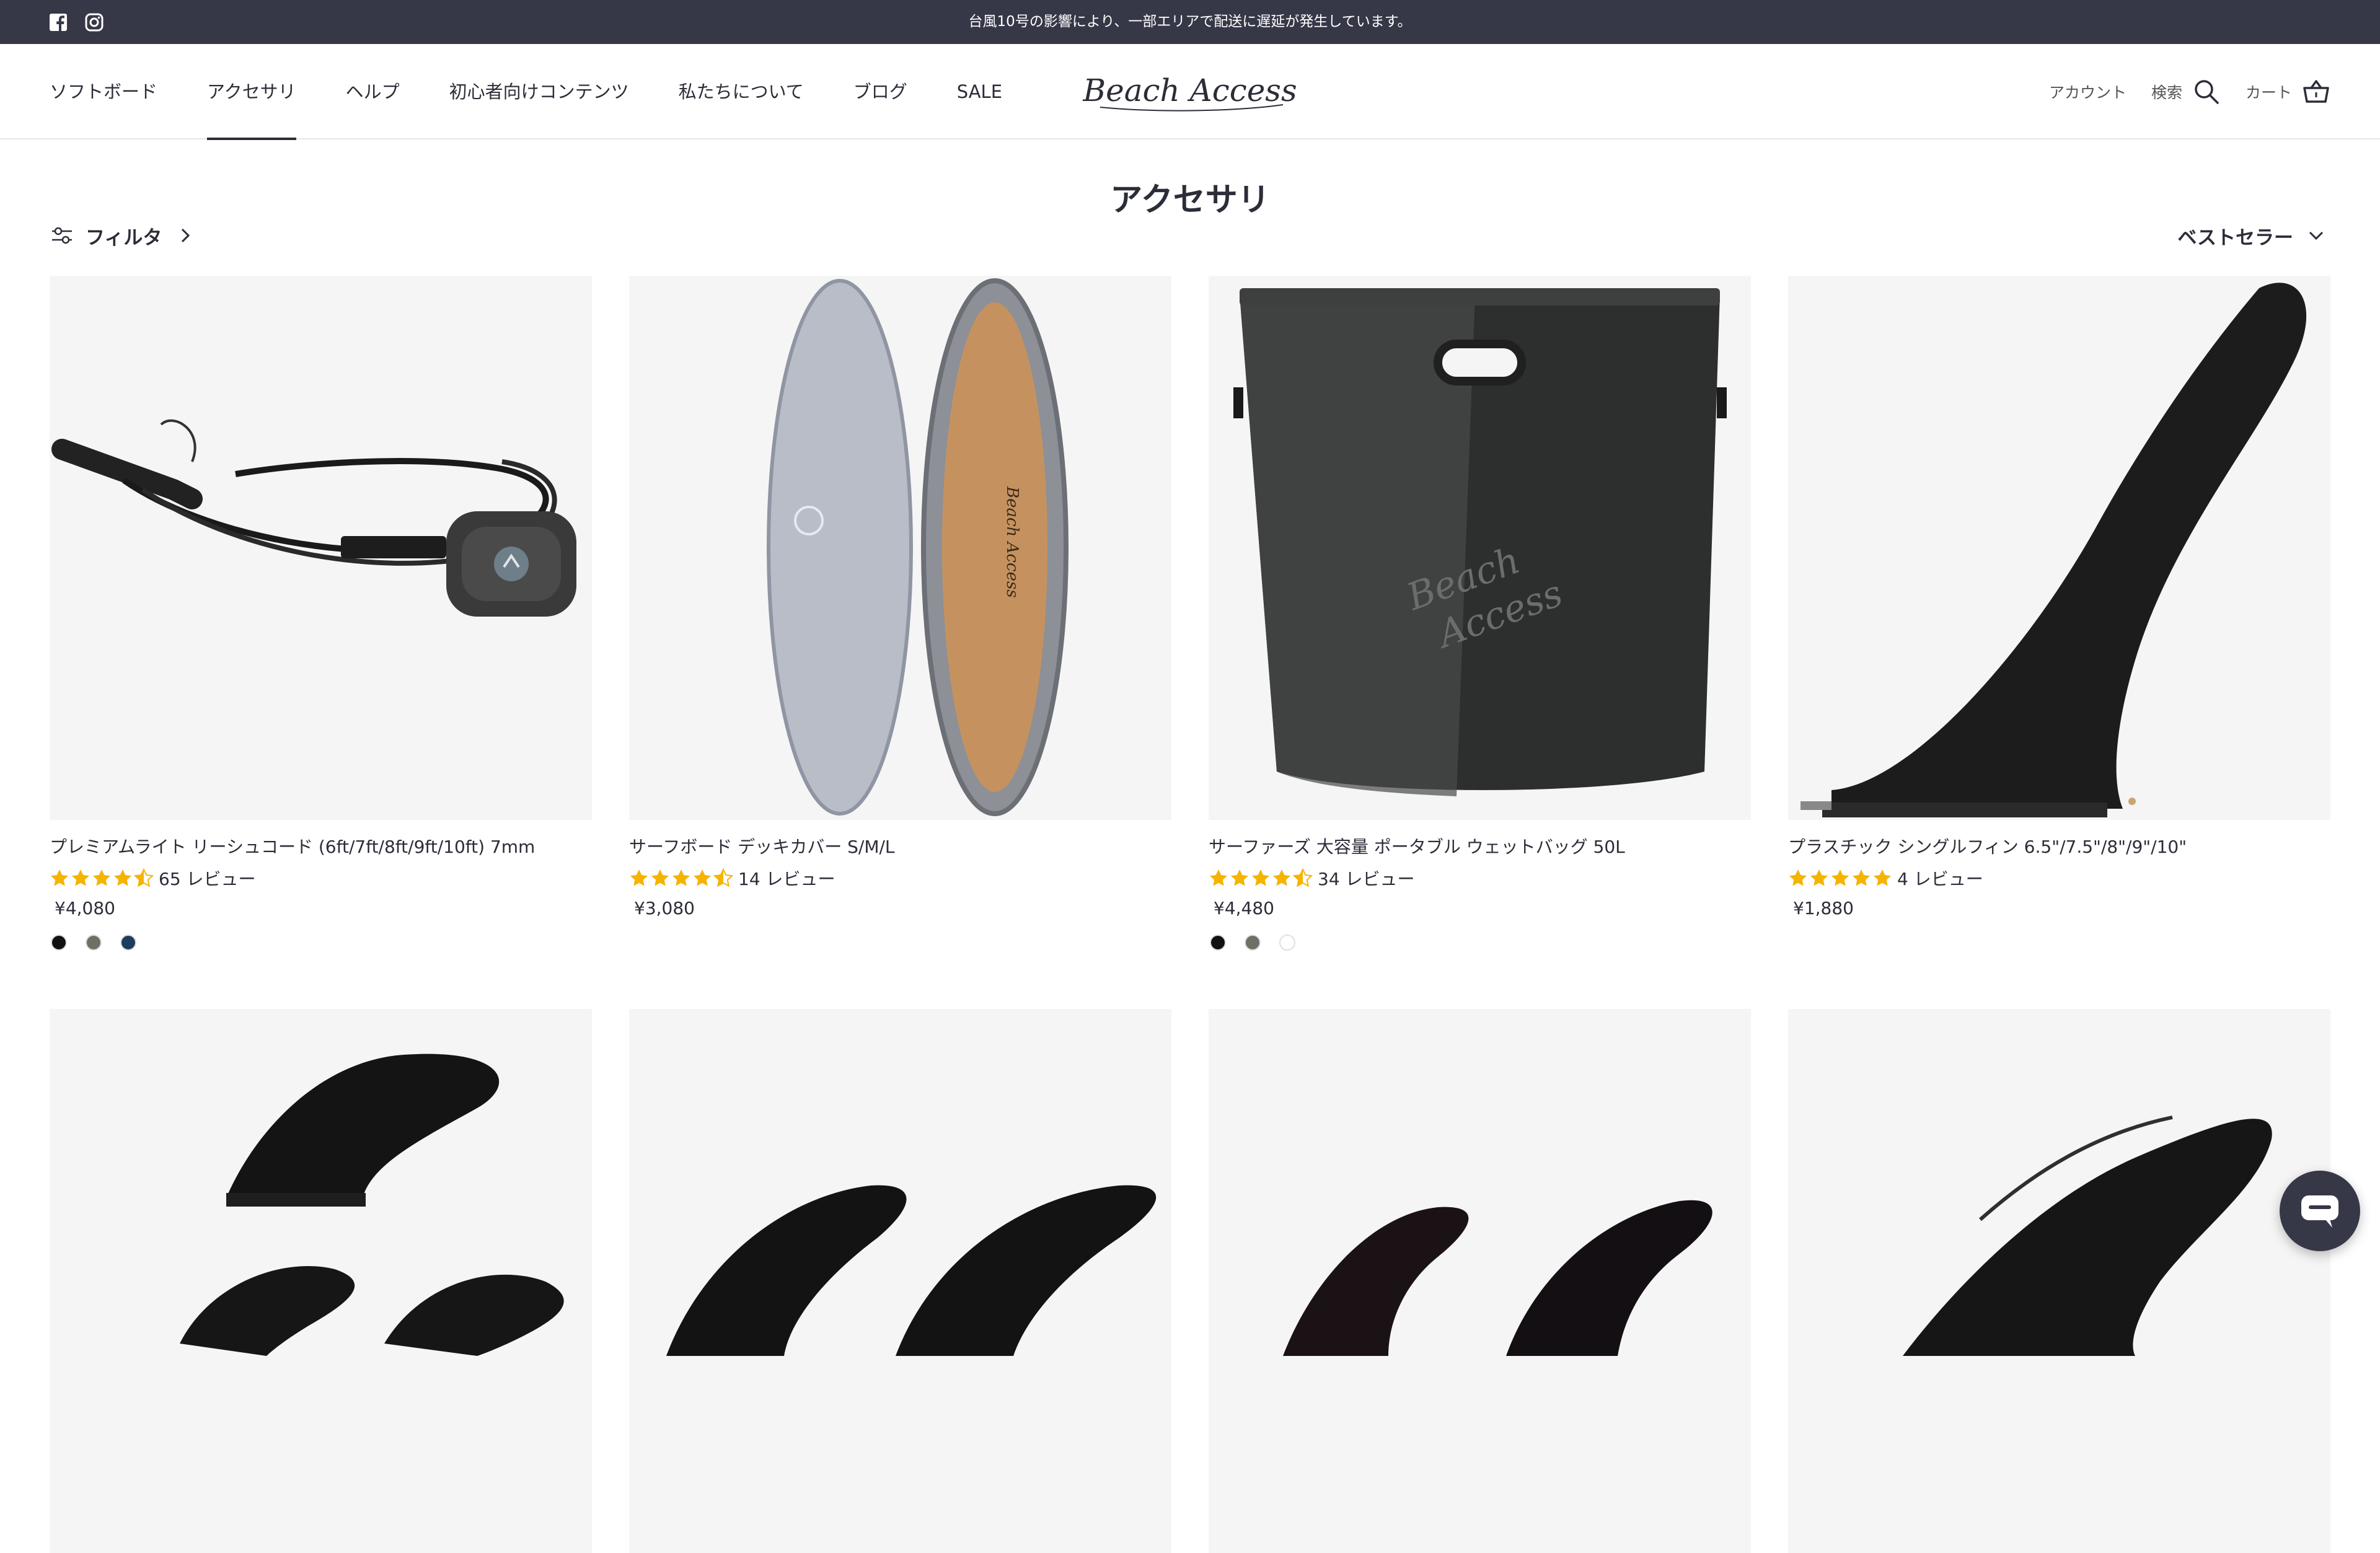  Describe the element at coordinates (321, 878) in the screenshot. I see `product-rating: 65 レビュー` at that location.